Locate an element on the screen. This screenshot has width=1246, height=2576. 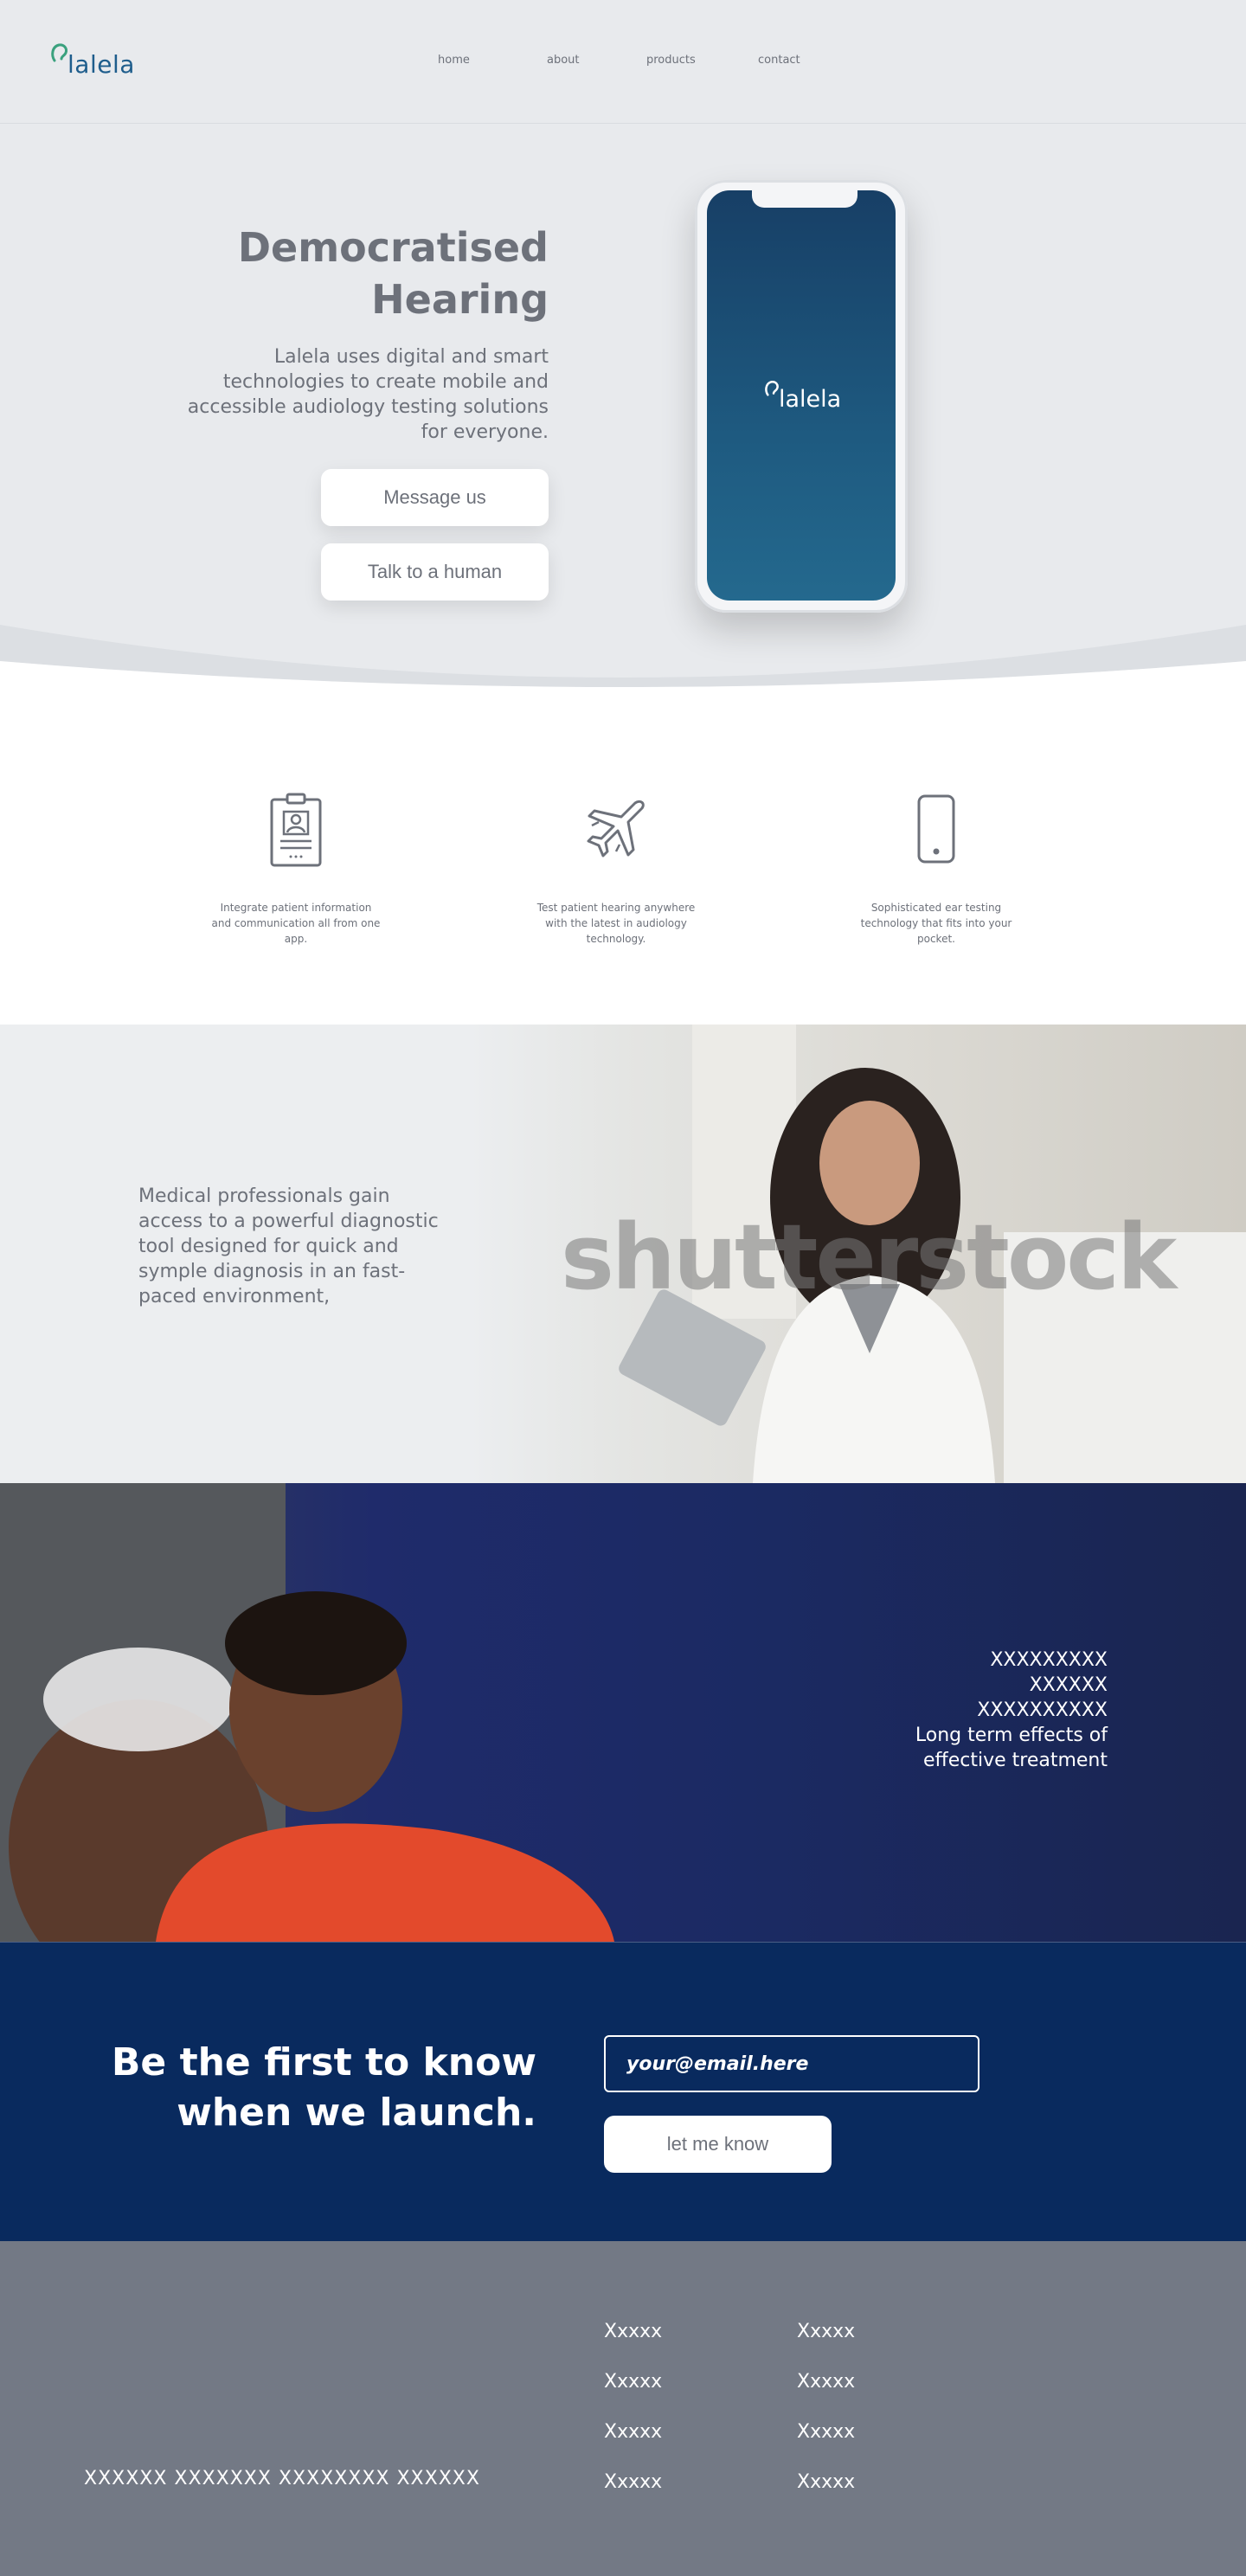
logo-text: lalela is located at coordinates (101, 65).